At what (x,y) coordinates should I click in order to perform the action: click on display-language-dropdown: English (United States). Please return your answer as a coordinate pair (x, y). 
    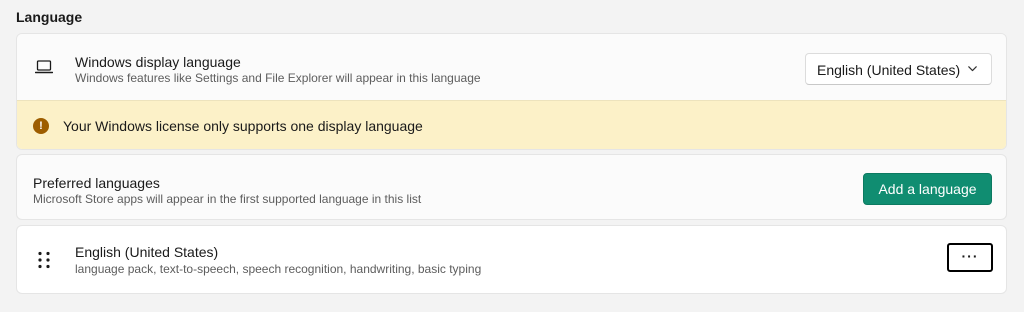
    Looking at the image, I should click on (898, 69).